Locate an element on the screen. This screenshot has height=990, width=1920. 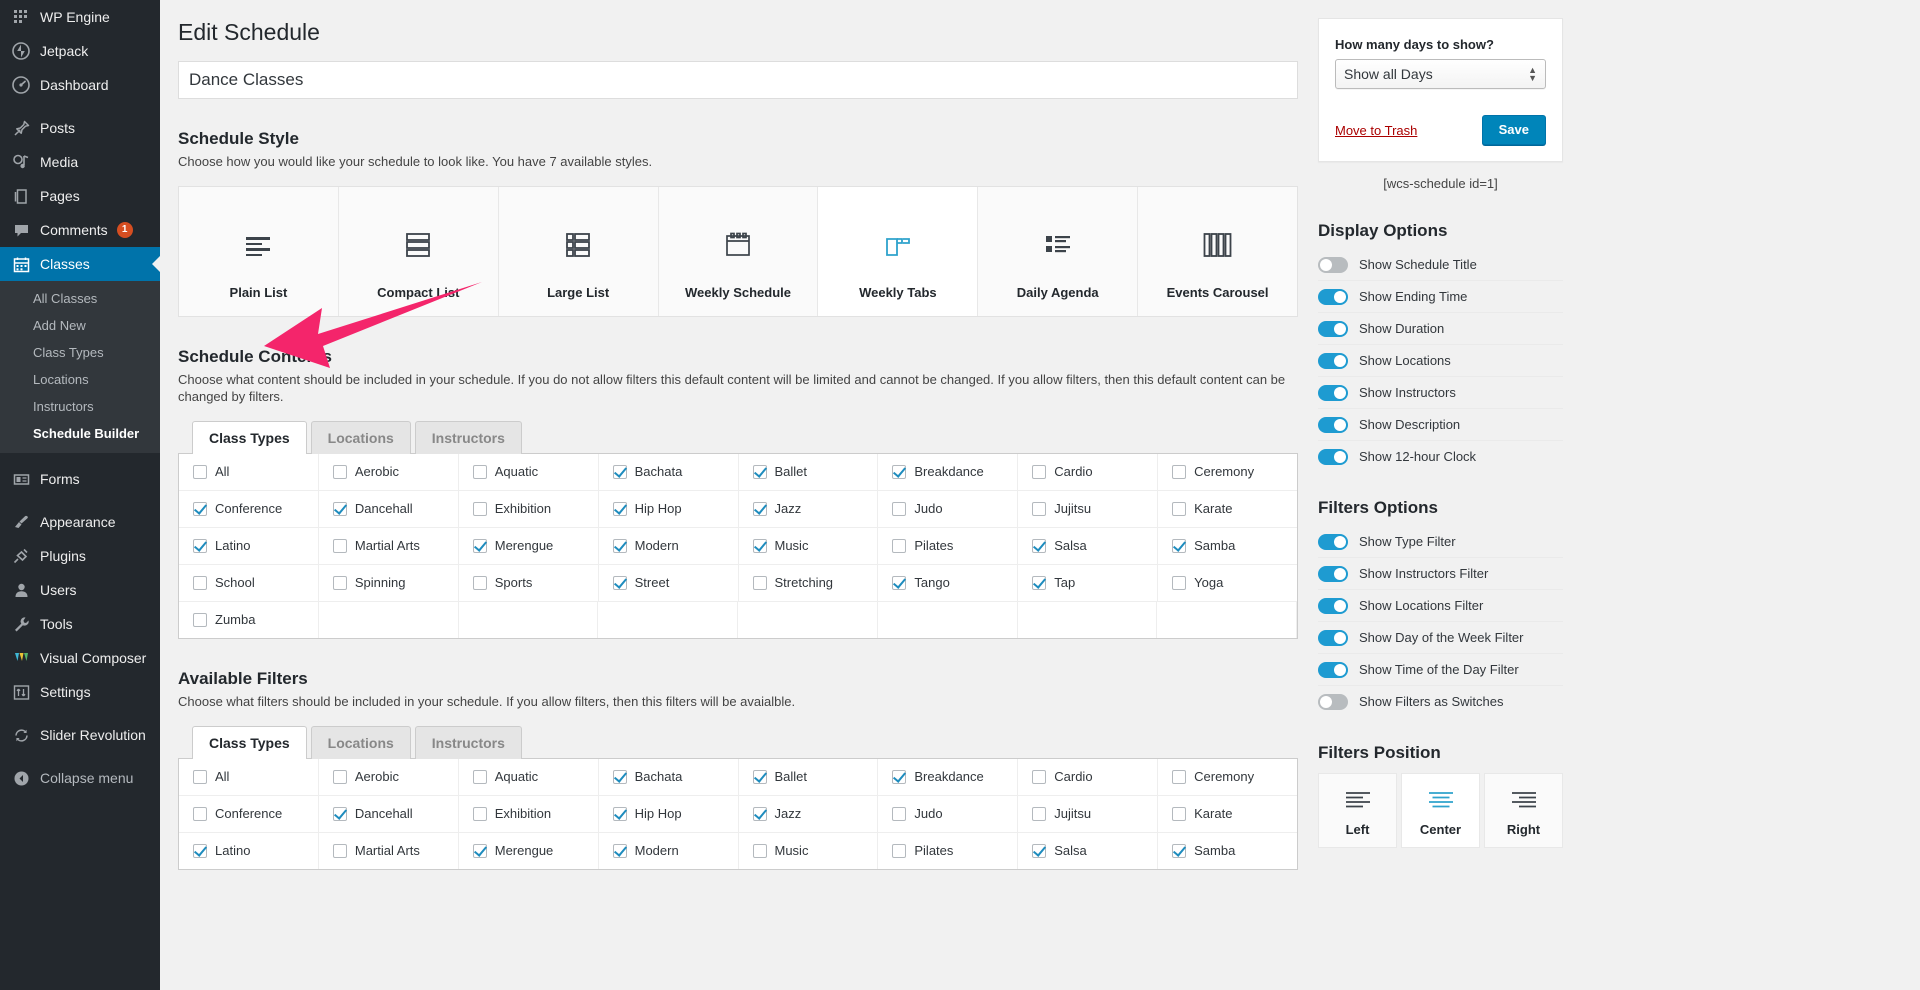
filters-checkbox-all: All is located at coordinates (249, 777).